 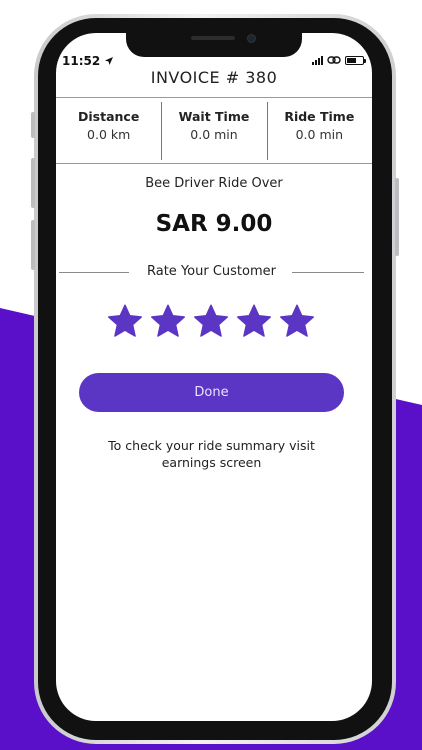 What do you see at coordinates (109, 116) in the screenshot?
I see `metric-label: Distance` at bounding box center [109, 116].